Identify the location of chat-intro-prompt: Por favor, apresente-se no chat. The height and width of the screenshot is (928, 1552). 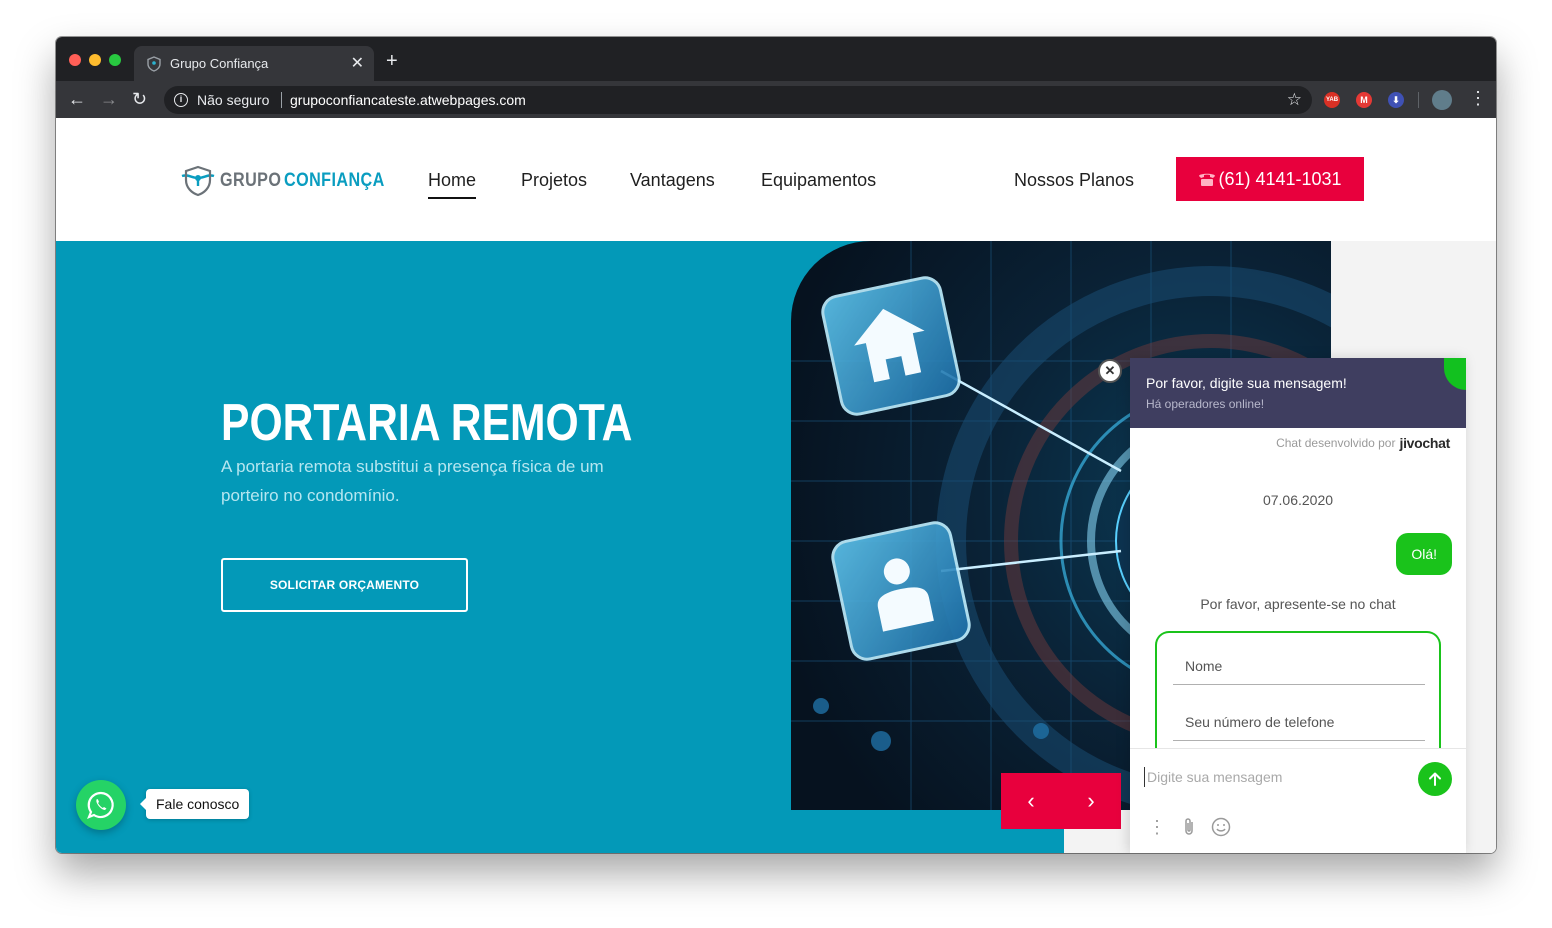
(1298, 604).